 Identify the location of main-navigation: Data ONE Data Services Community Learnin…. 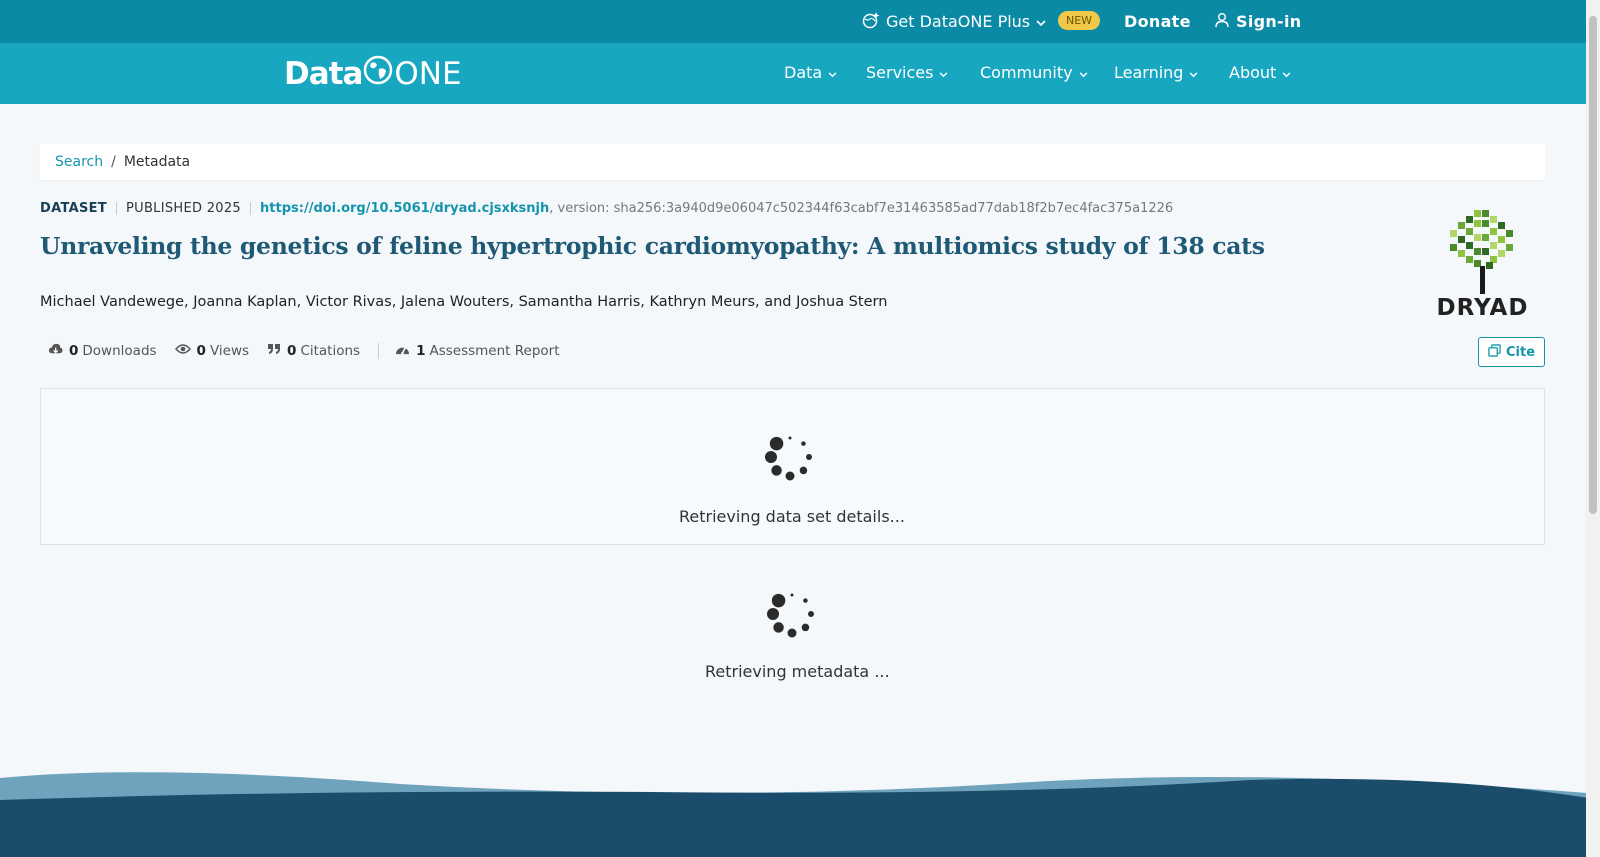
(793, 73).